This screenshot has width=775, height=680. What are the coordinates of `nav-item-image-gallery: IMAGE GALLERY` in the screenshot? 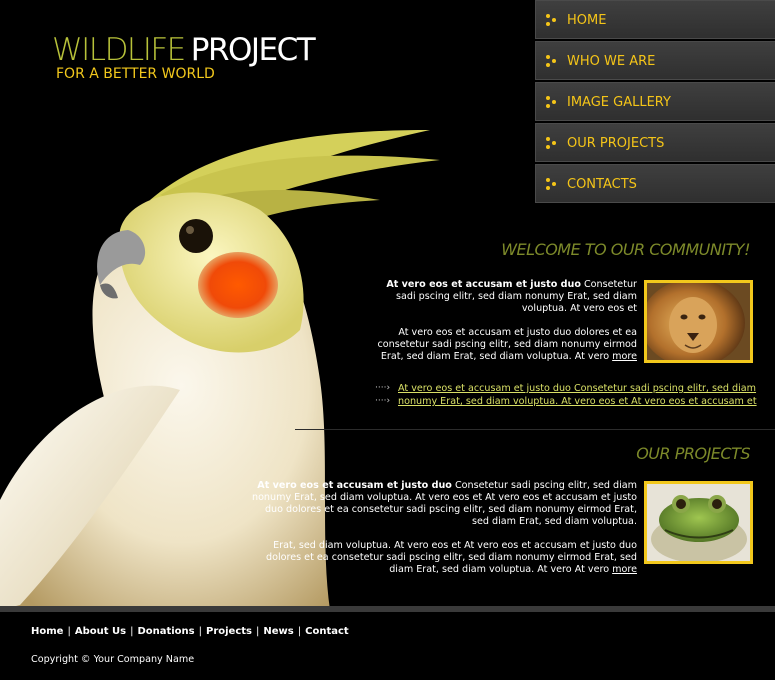 It's located at (655, 101).